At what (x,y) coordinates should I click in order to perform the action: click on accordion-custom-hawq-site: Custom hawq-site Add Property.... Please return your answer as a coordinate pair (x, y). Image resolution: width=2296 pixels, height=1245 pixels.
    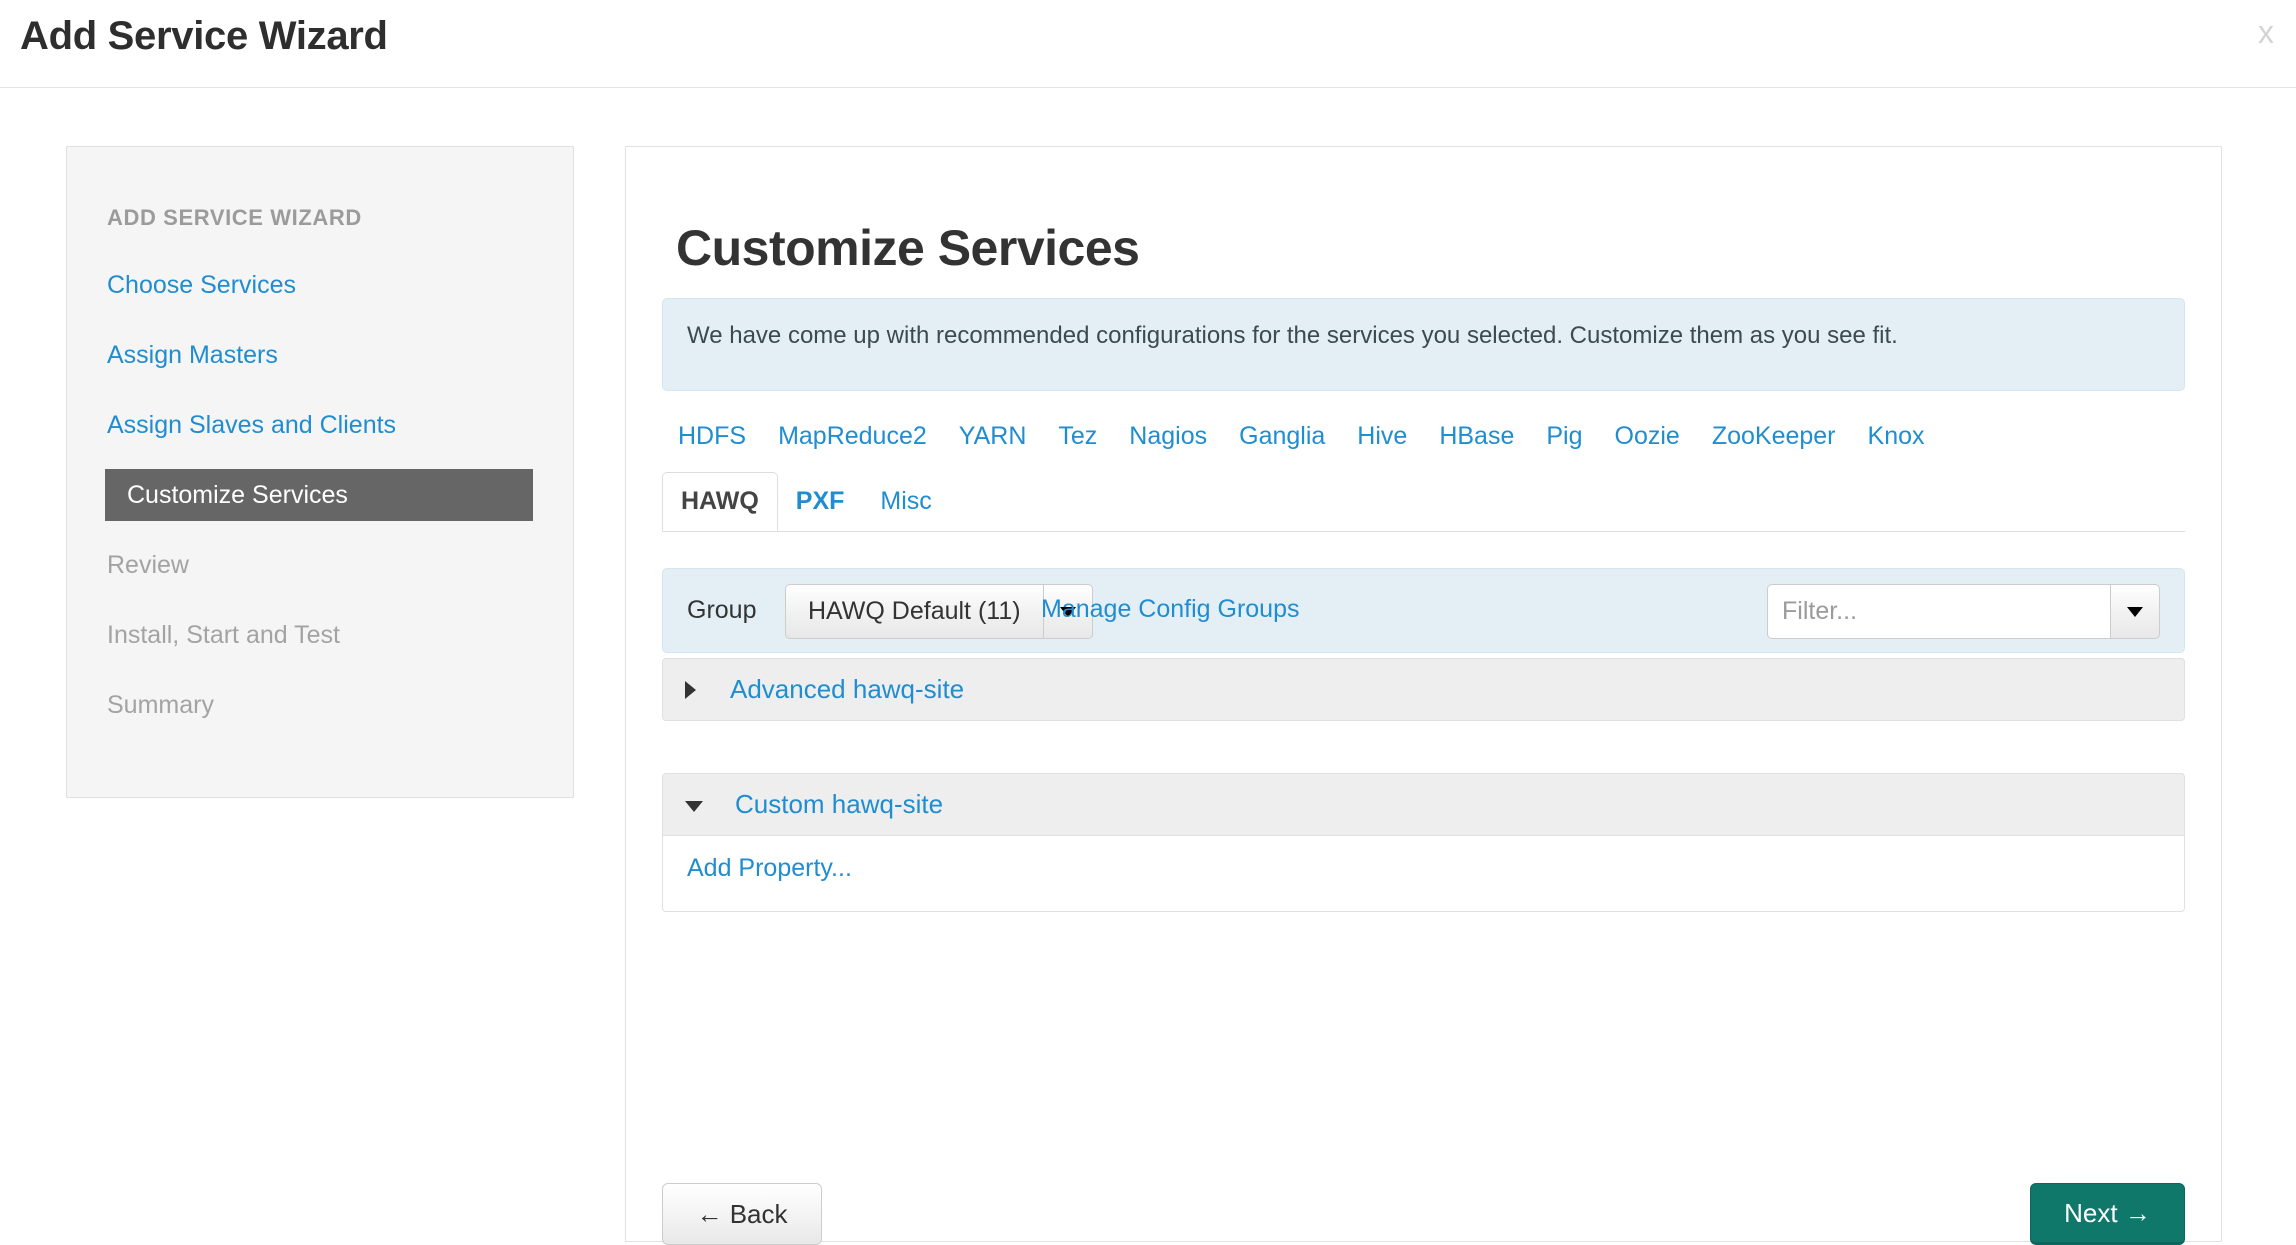
    Looking at the image, I should click on (1423, 842).